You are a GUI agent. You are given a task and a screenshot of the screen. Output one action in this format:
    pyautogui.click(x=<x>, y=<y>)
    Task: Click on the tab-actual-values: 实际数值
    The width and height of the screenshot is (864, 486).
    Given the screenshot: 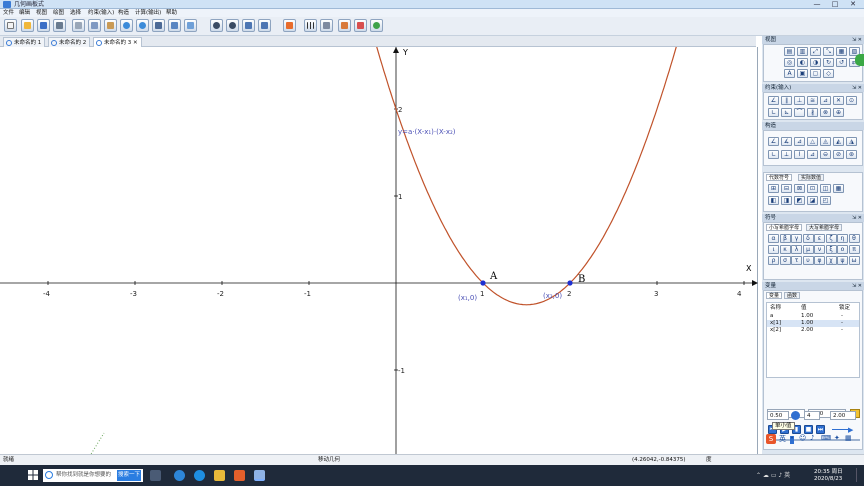 What is the action you would take?
    pyautogui.click(x=811, y=177)
    